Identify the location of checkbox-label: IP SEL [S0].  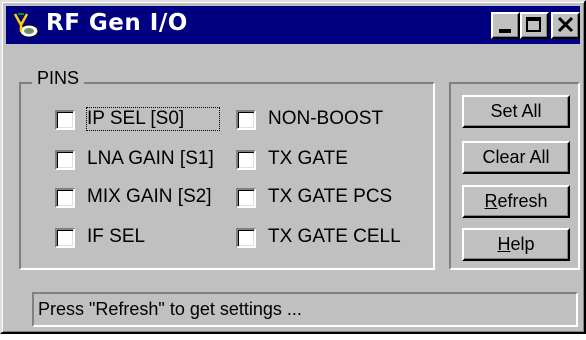
(153, 119).